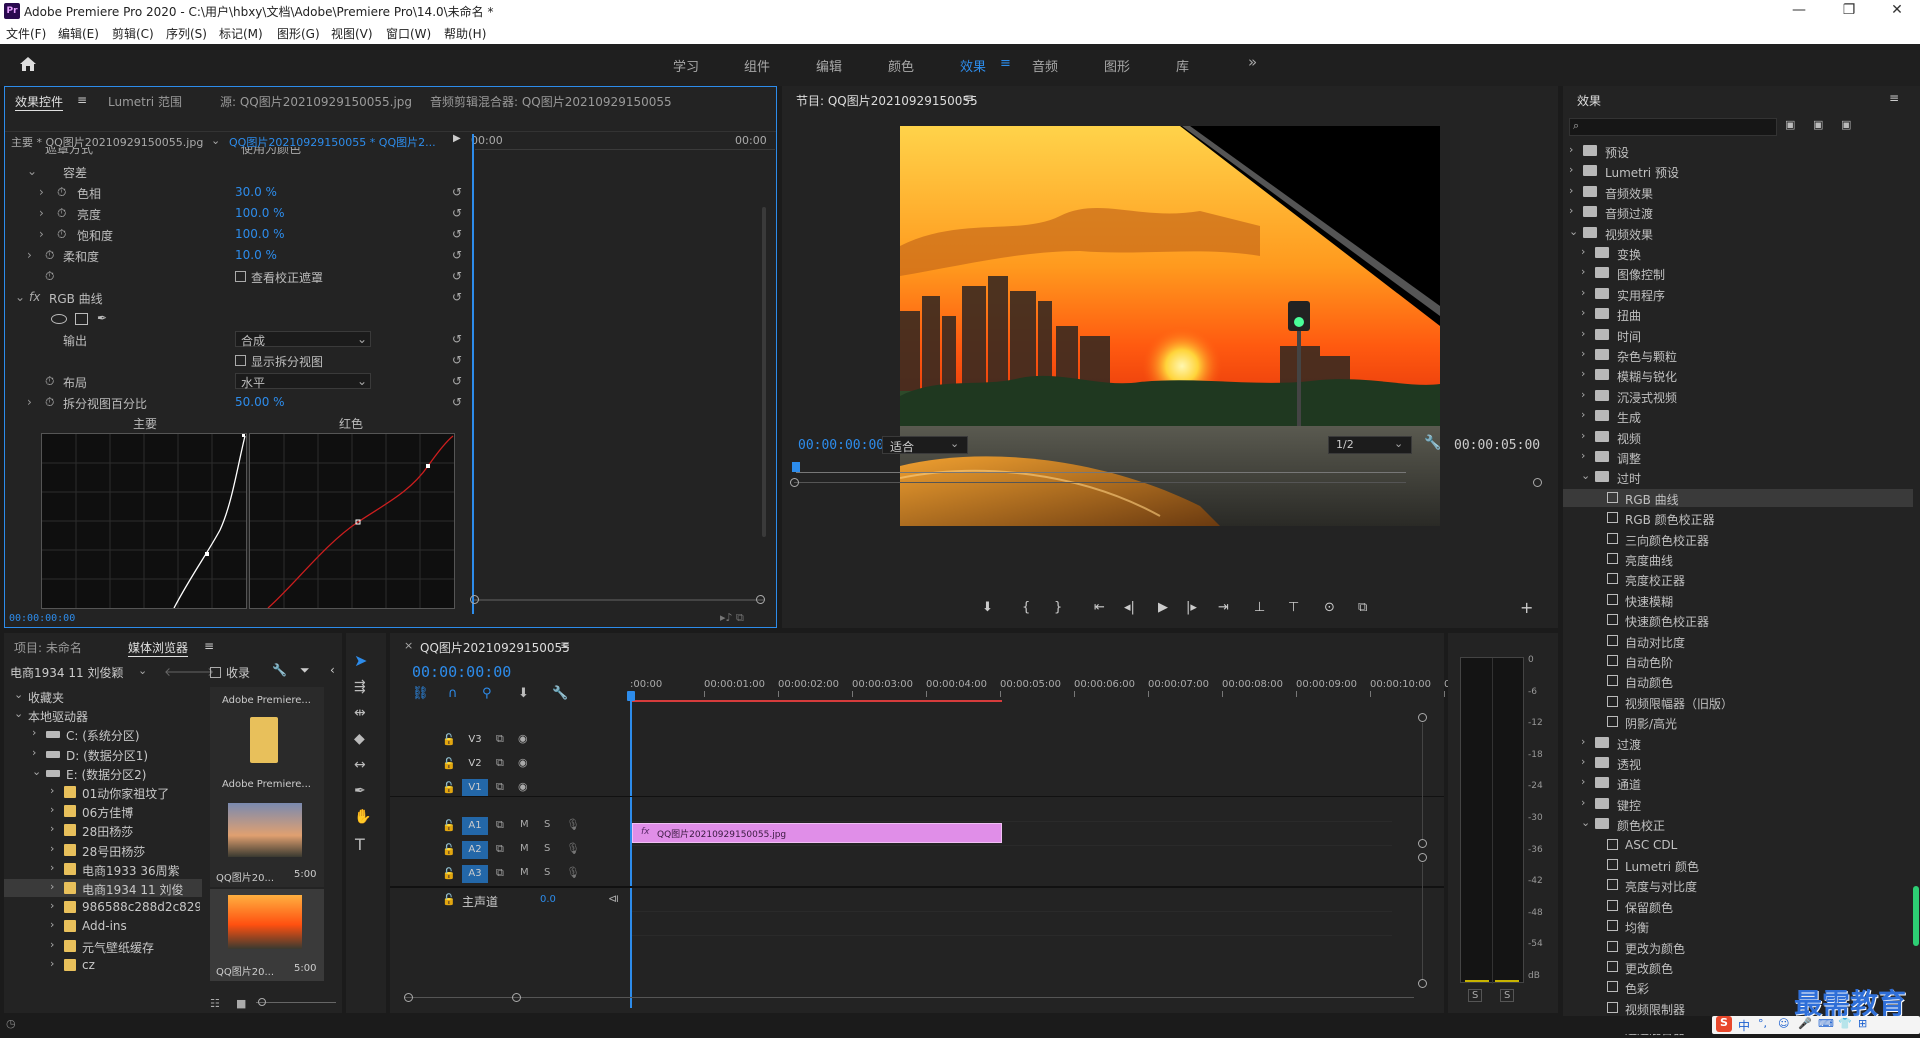 This screenshot has width=1920, height=1038. What do you see at coordinates (1738, 437) in the screenshot?
I see `effect-folder: › 视频` at bounding box center [1738, 437].